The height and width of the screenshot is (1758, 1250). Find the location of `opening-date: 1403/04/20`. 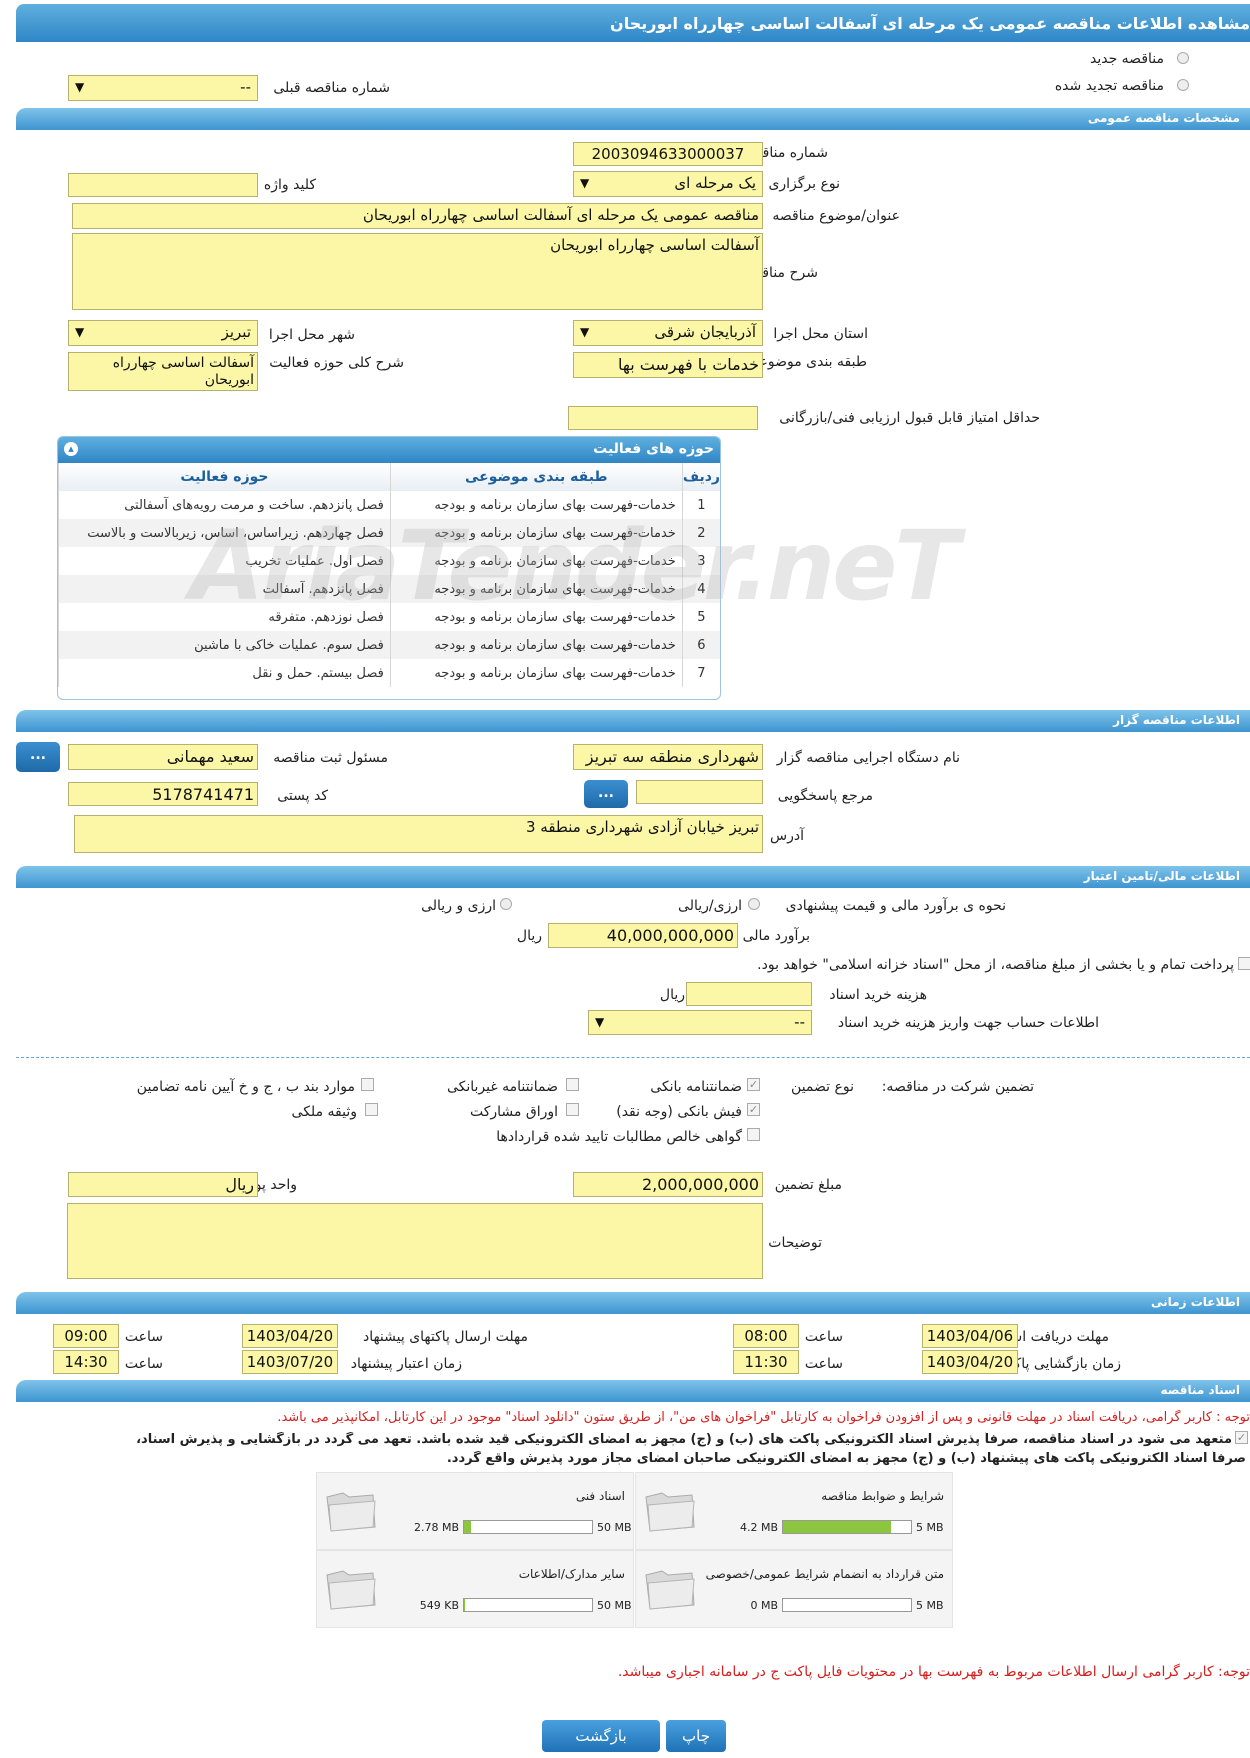

opening-date: 1403/04/20 is located at coordinates (970, 1362).